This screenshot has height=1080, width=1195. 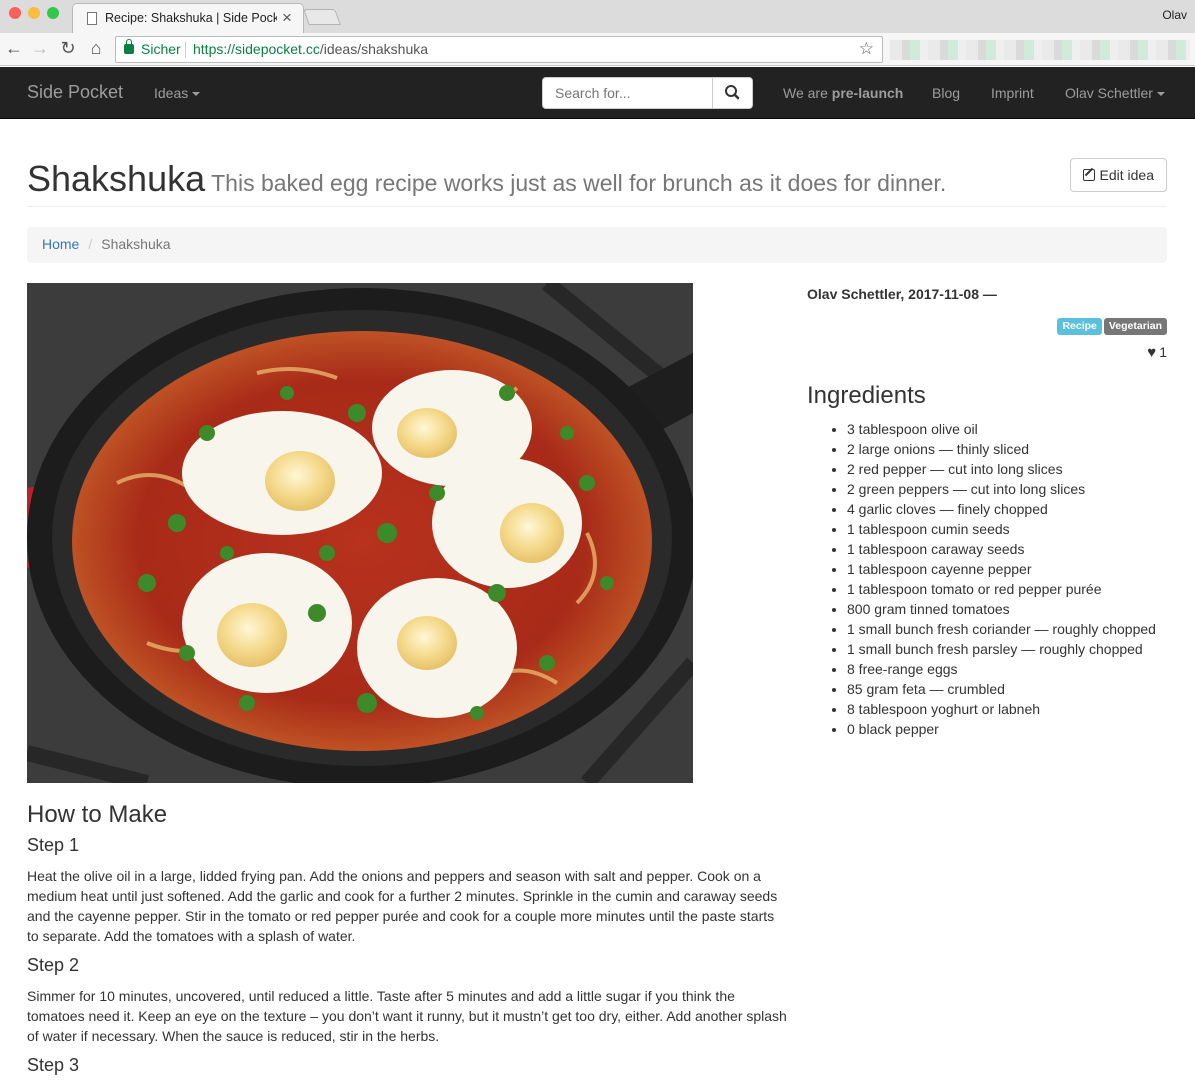 I want to click on search-form, so click(x=647, y=93).